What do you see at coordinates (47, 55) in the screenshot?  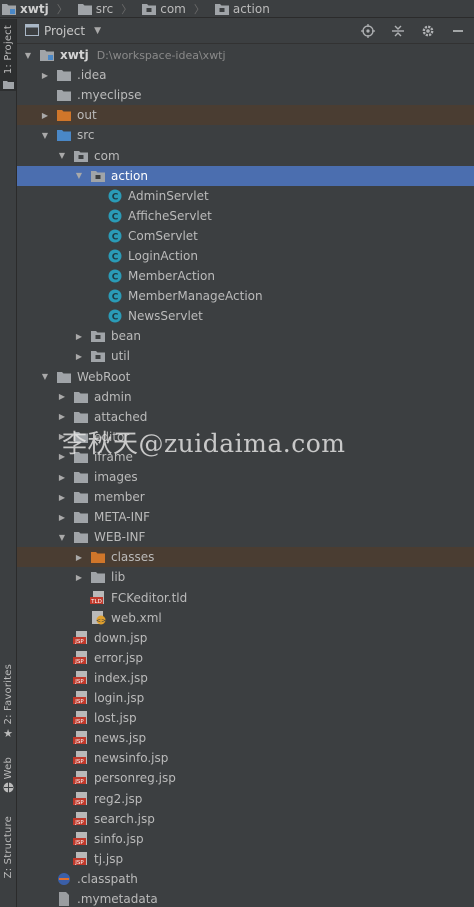 I see `module-icon` at bounding box center [47, 55].